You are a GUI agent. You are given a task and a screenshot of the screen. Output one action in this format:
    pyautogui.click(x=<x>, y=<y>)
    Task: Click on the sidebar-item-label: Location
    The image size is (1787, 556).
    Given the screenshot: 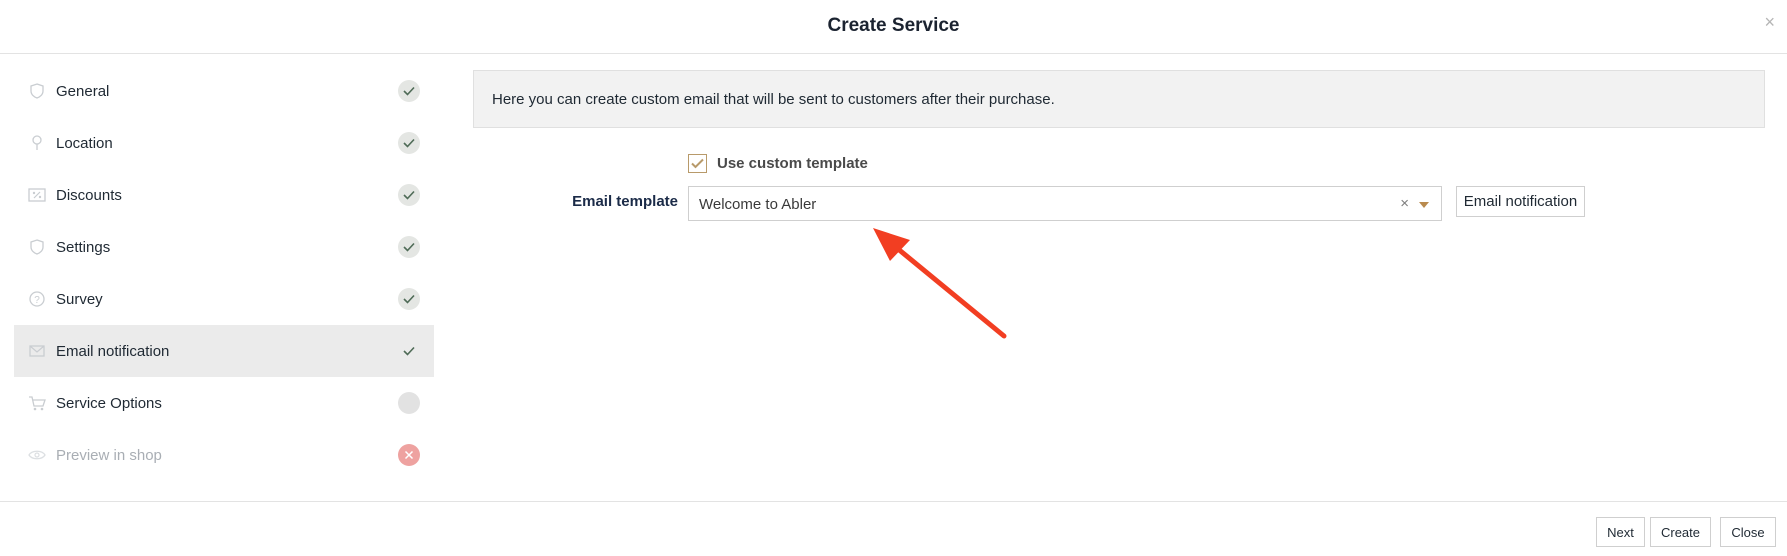 What is the action you would take?
    pyautogui.click(x=84, y=143)
    